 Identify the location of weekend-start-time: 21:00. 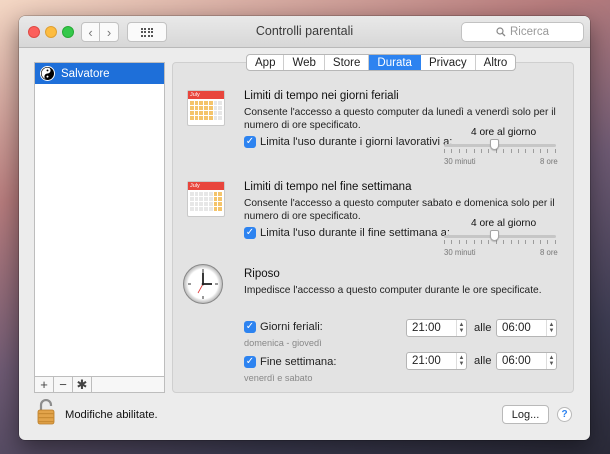
(426, 361).